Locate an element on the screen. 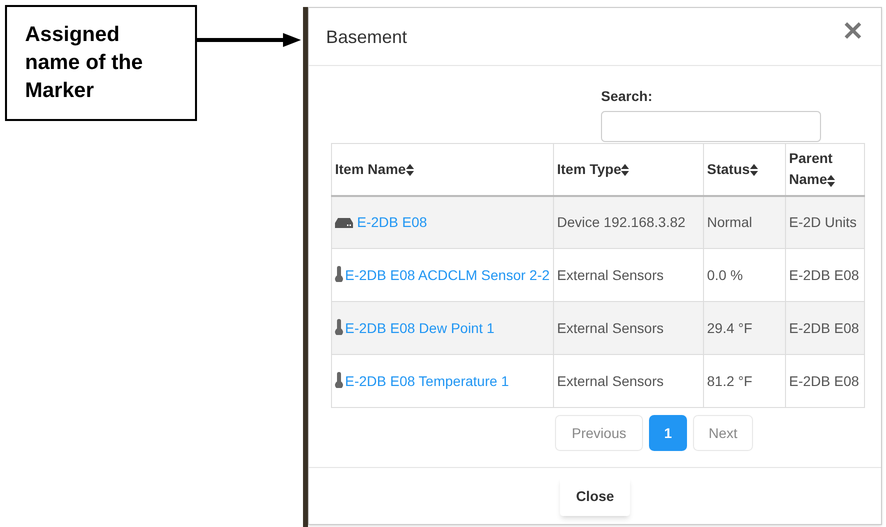  table-cell: External Sensors is located at coordinates (629, 381).